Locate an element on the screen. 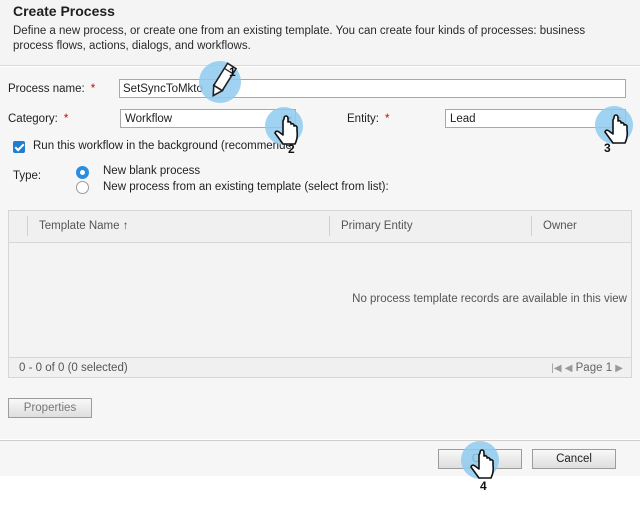 This screenshot has width=640, height=508. step-number: 2 is located at coordinates (291, 149).